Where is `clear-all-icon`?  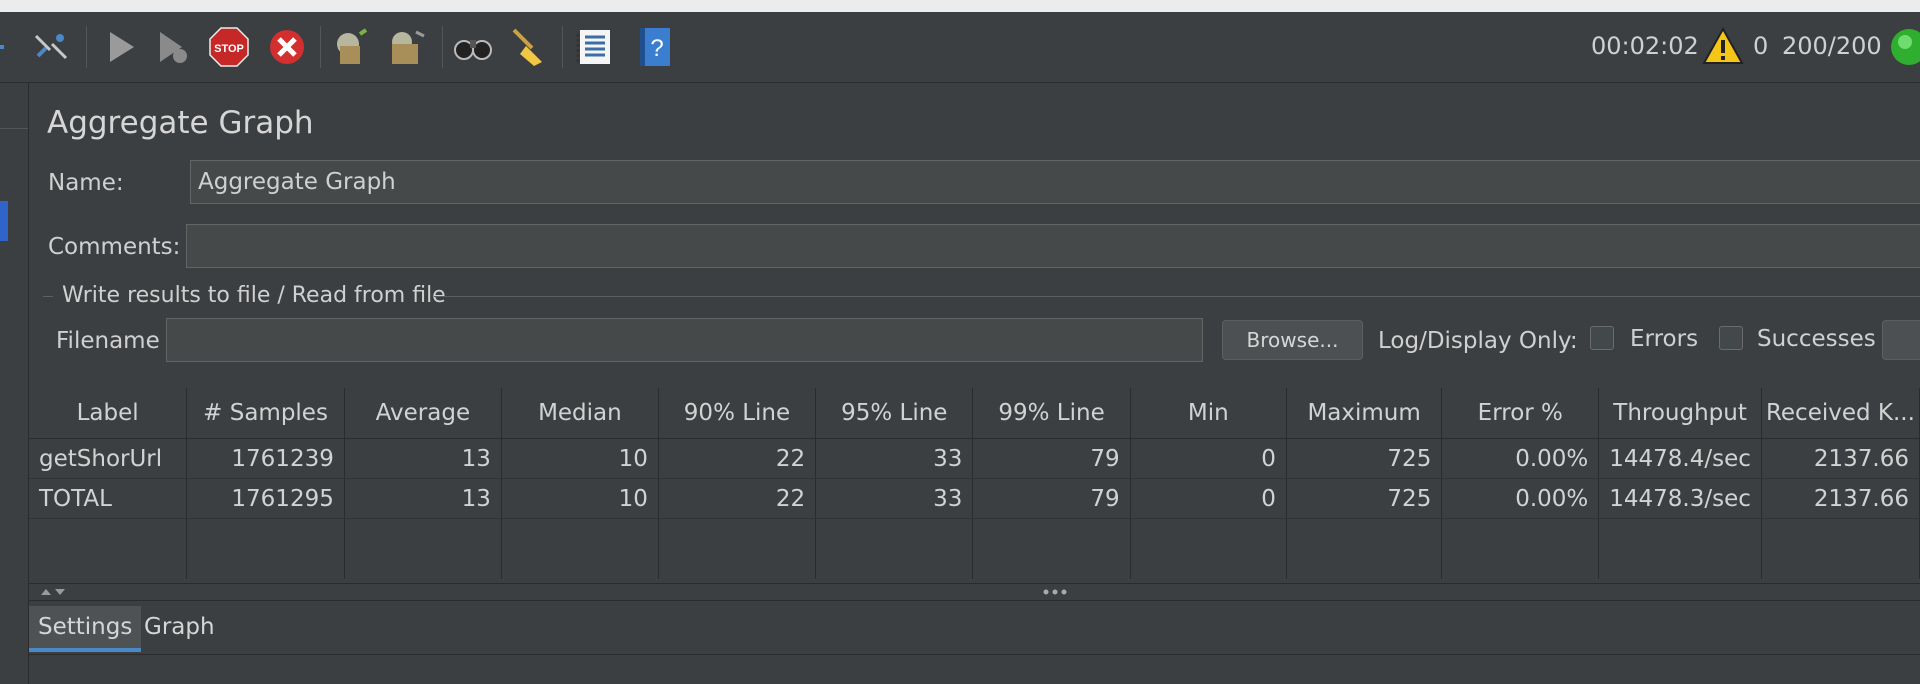 clear-all-icon is located at coordinates (407, 47).